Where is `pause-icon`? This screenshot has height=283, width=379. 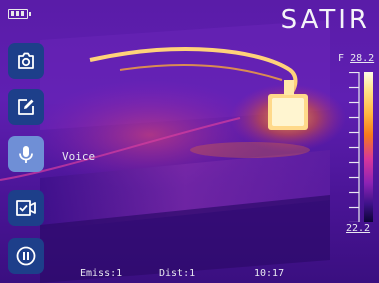 pause-icon is located at coordinates (26, 256).